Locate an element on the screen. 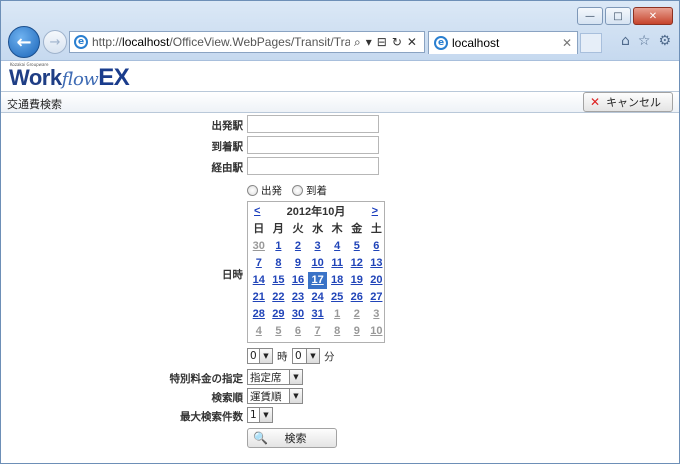 This screenshot has width=680, height=464. browser-tab: e localhost ✕ is located at coordinates (503, 42).